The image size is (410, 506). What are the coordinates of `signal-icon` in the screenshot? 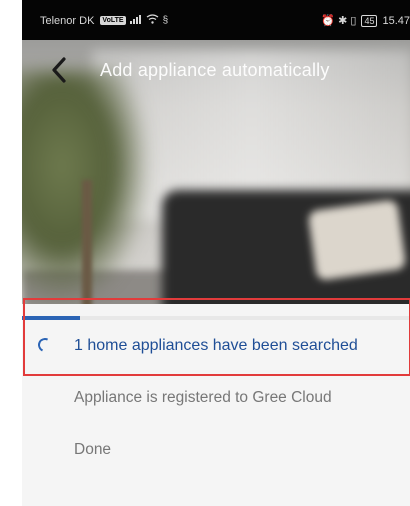 It's located at (135, 20).